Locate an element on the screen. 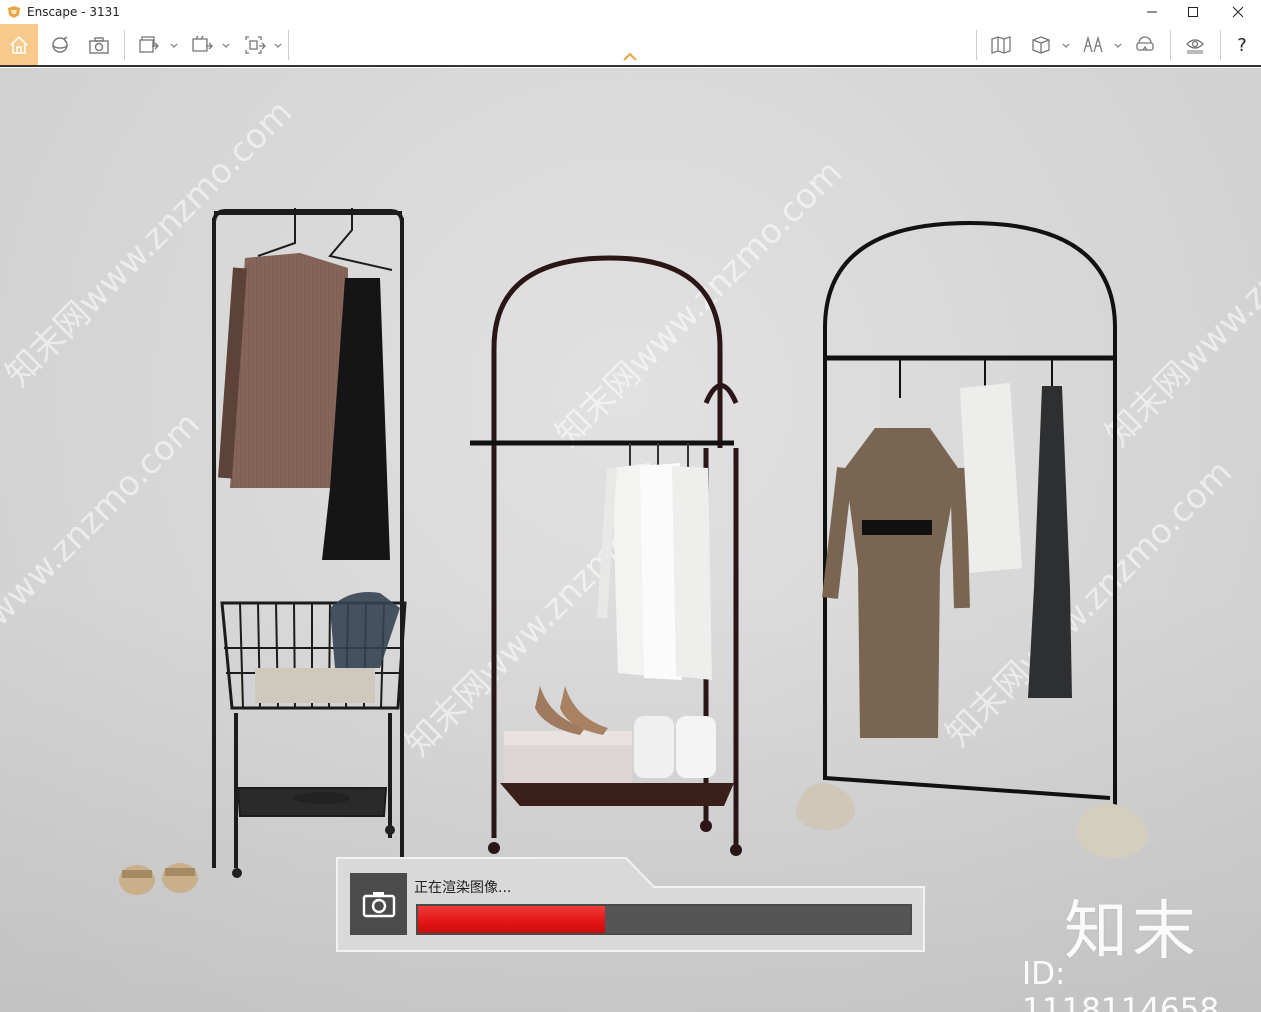 This screenshot has width=1261, height=1012. video-export-button is located at coordinates (202, 45).